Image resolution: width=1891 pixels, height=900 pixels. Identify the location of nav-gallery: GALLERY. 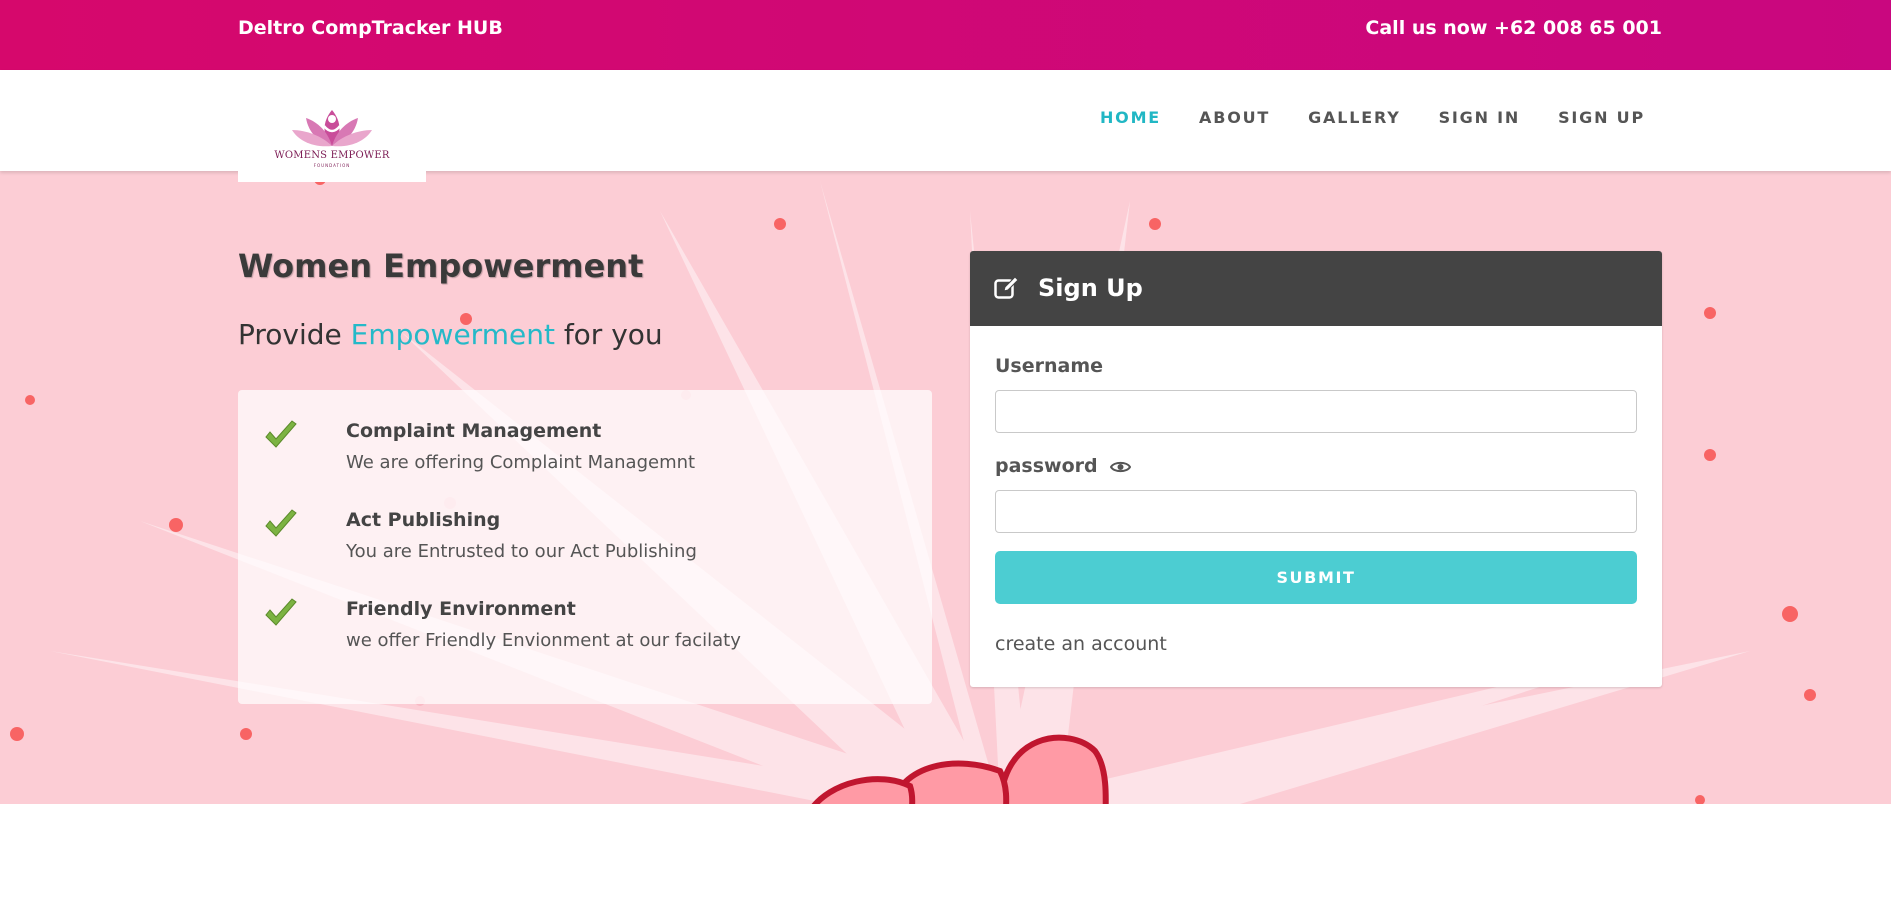
(1354, 117).